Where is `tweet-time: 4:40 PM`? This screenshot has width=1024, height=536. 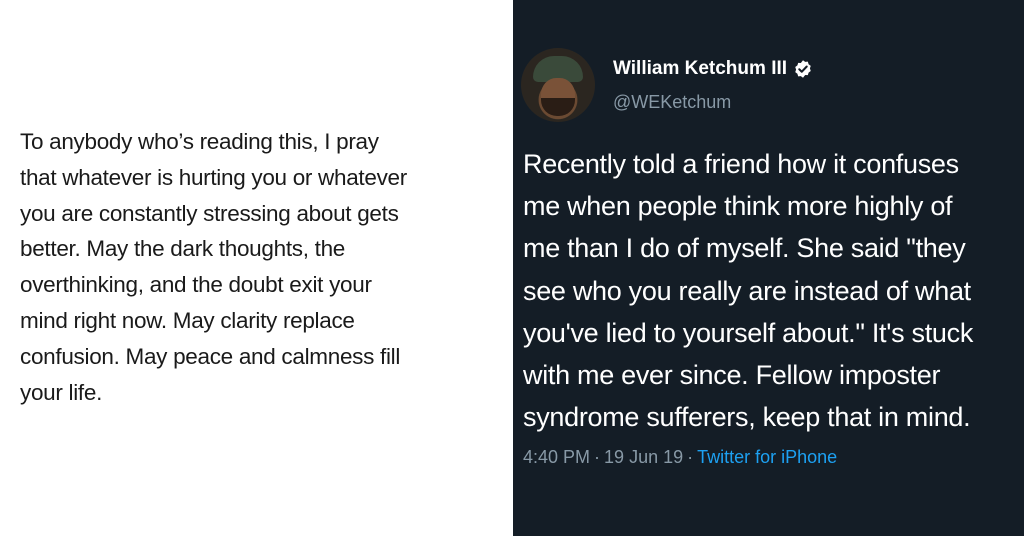
tweet-time: 4:40 PM is located at coordinates (556, 457).